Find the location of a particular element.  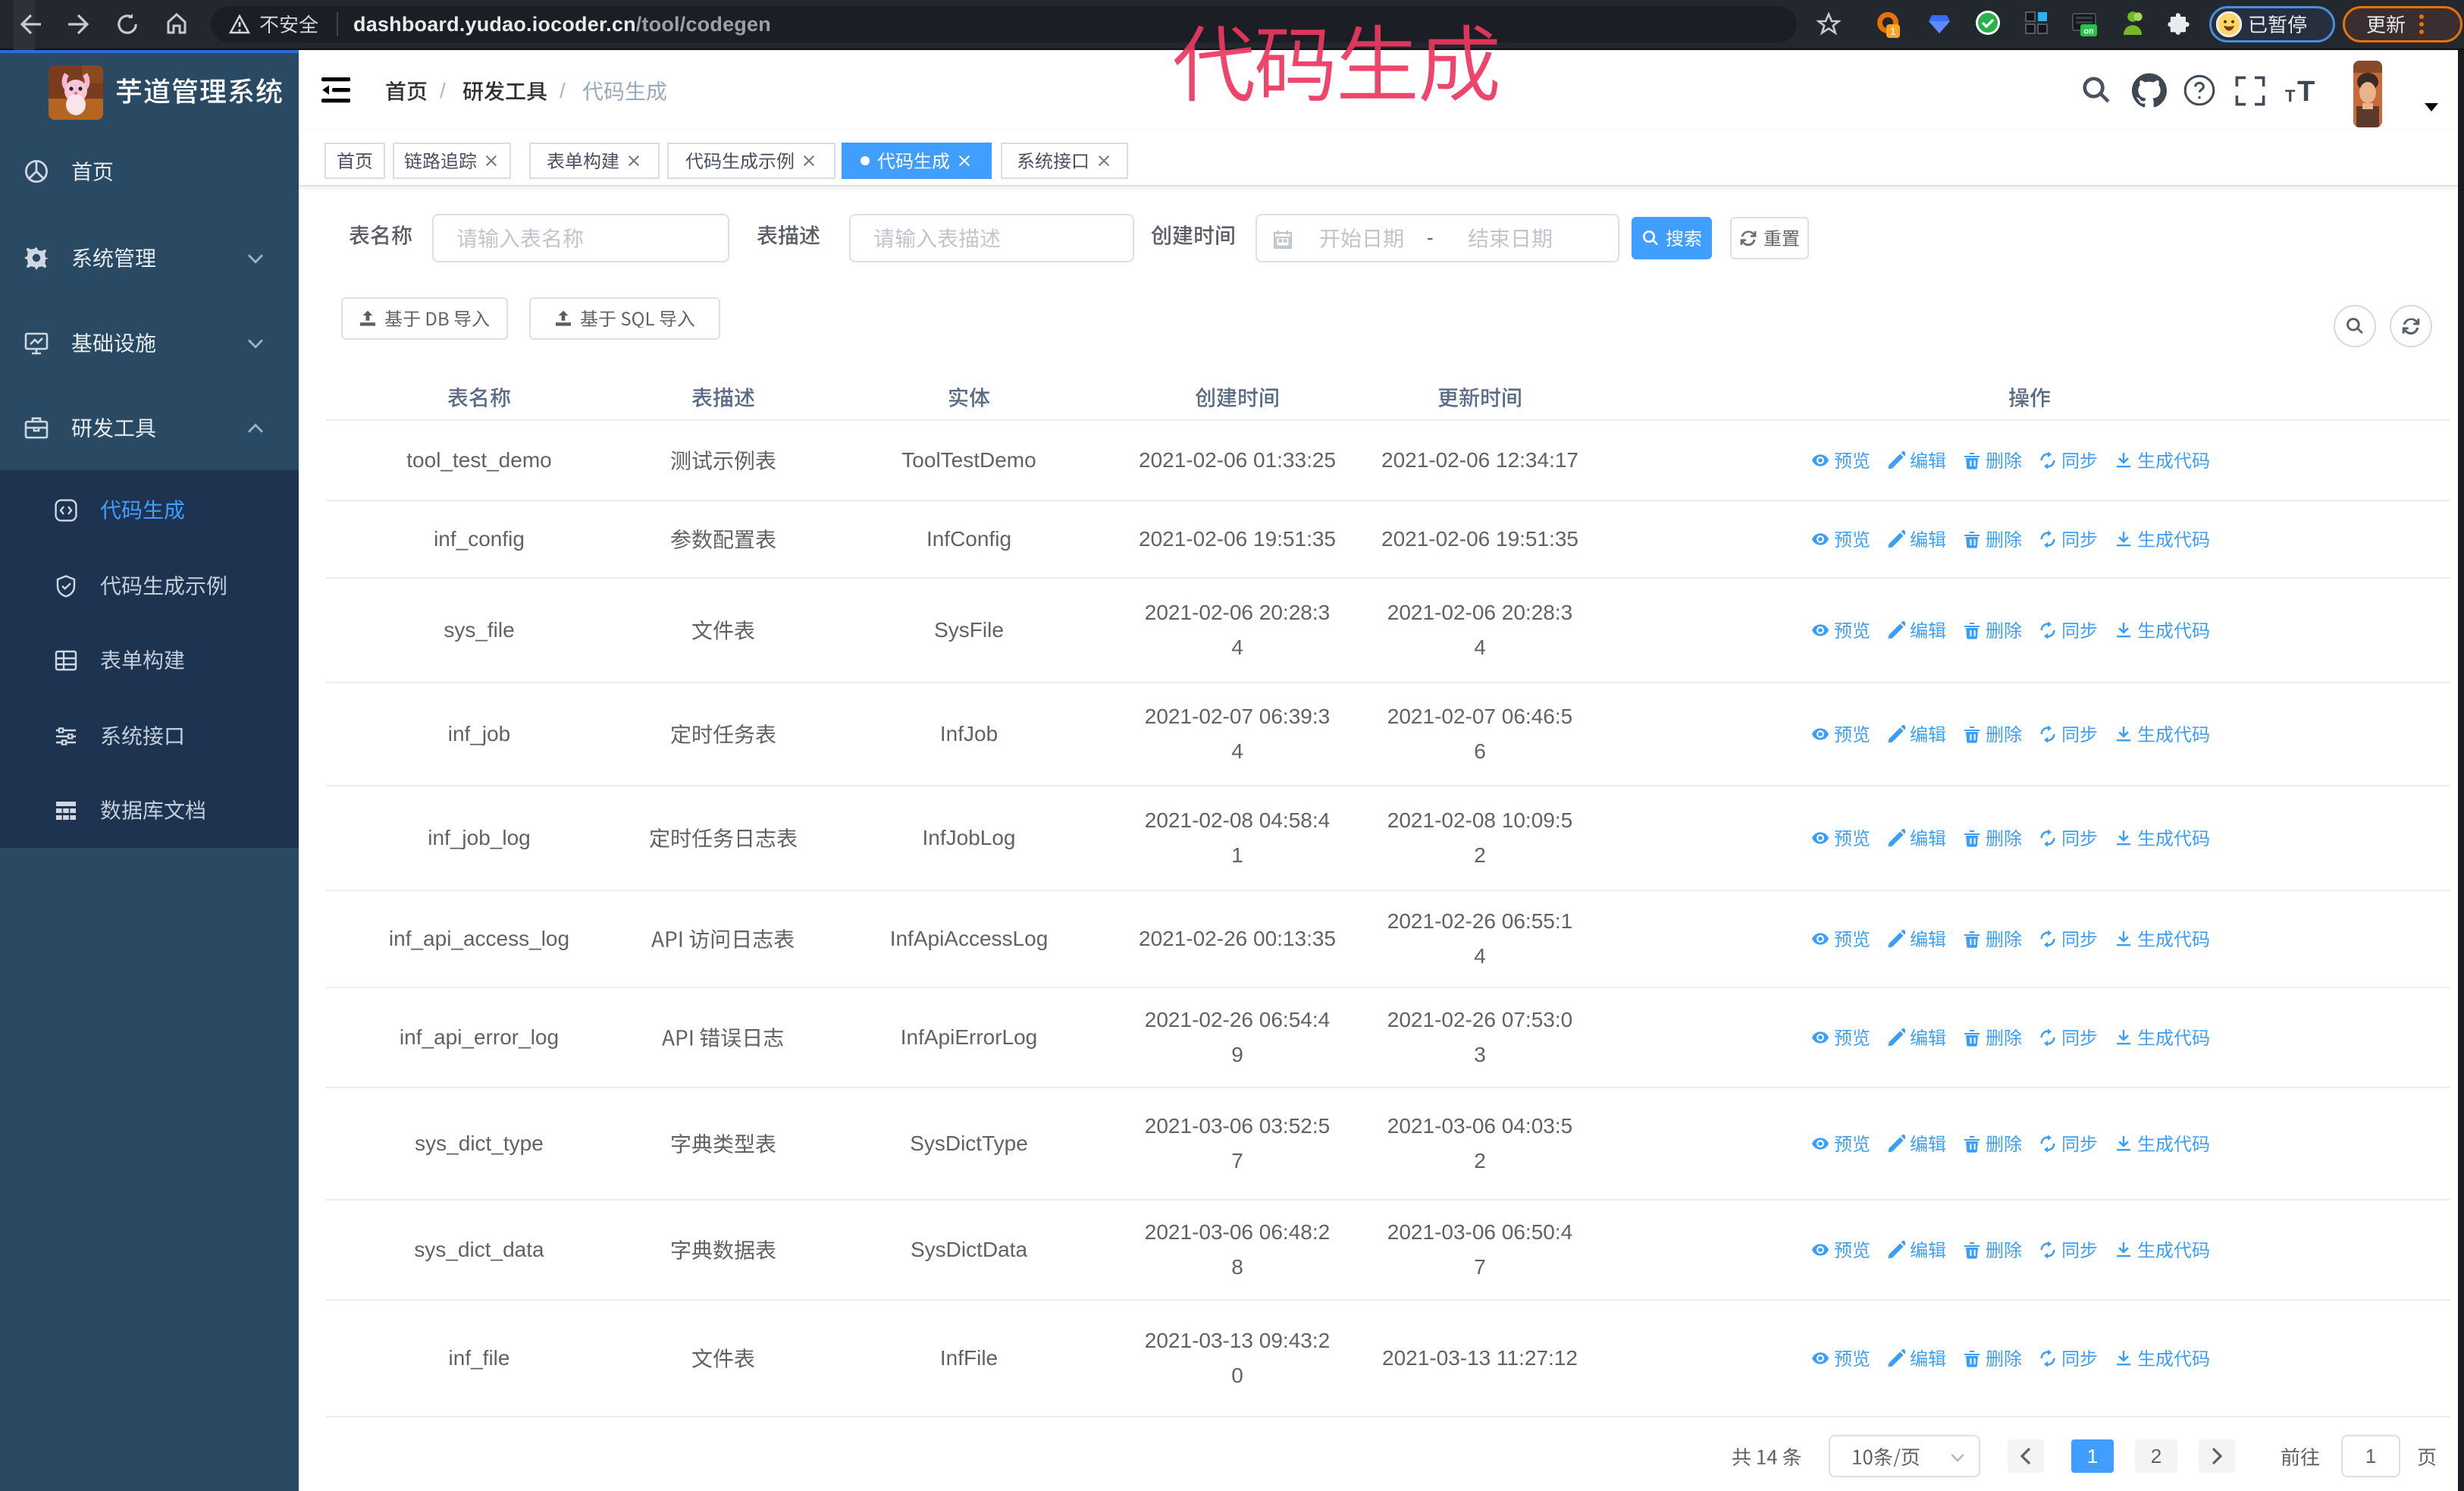

svg-text: on is located at coordinates (2089, 31).